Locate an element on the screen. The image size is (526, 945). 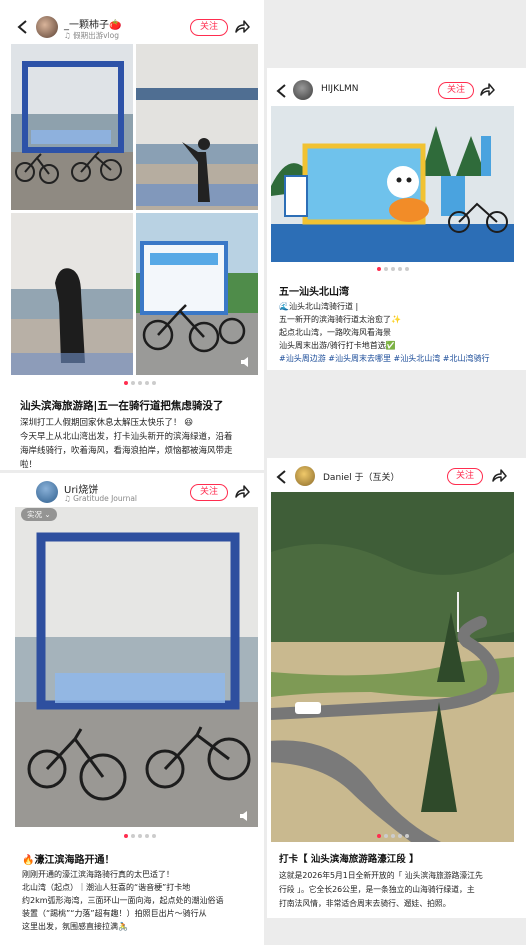
body-line: 深圳打工人假期回家休息太解压太快乐了！ 😆 is located at coordinates (107, 423).